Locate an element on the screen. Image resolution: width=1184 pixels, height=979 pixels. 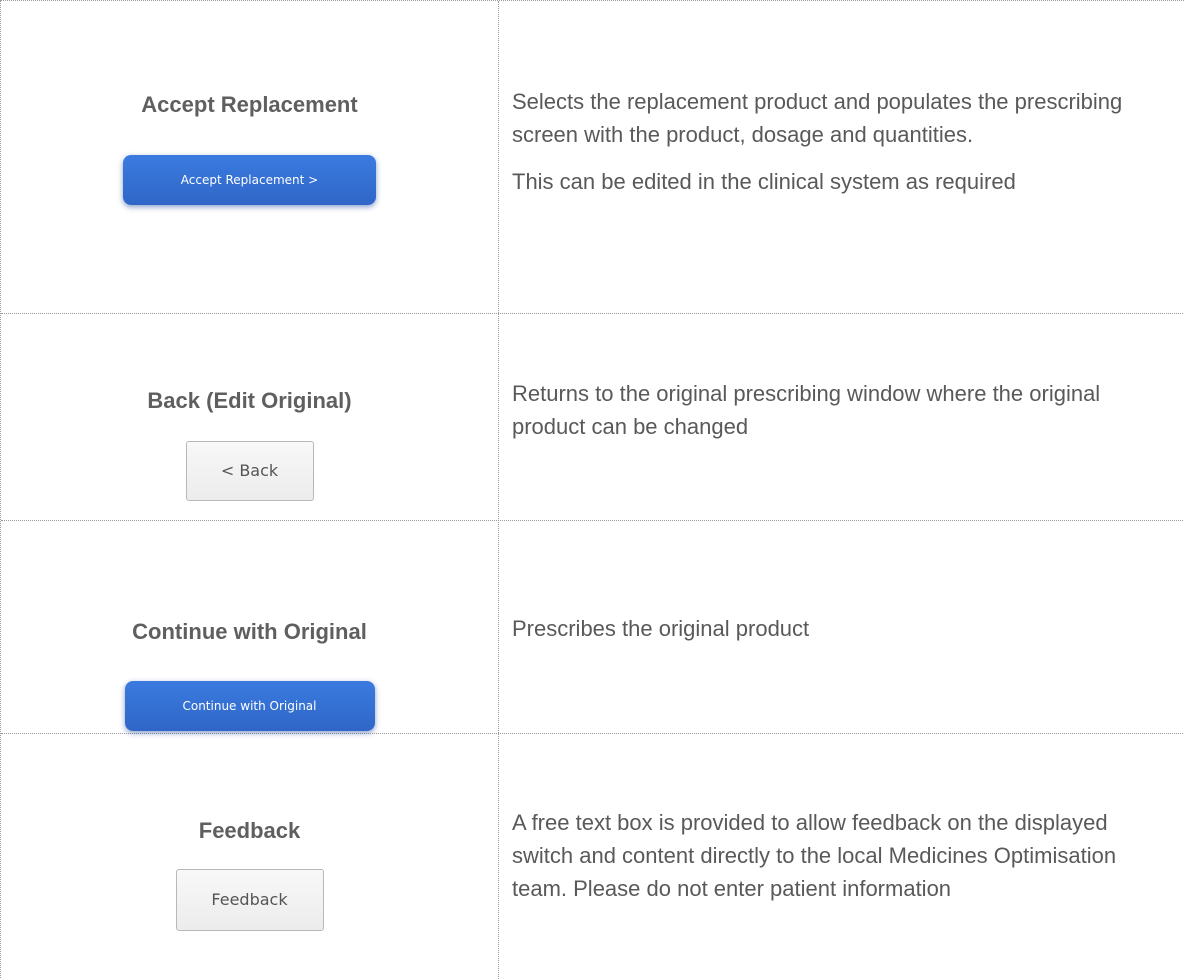
button-preview-cell: Continue with Original is located at coordinates (249, 706).